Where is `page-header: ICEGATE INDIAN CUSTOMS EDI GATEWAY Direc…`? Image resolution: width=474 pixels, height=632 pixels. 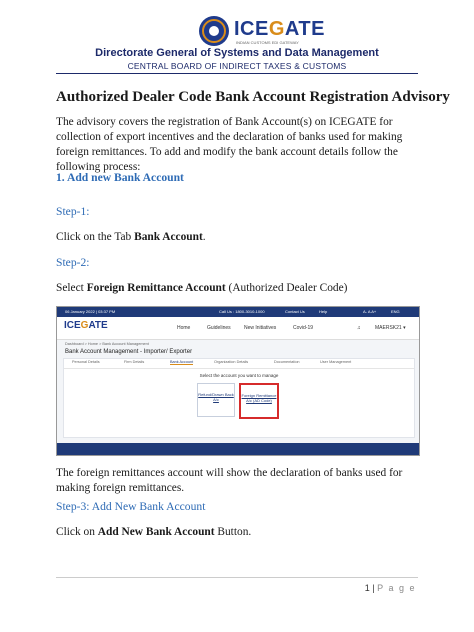
page-header: ICEGATE INDIAN CUSTOMS EDI GATEWAY Direc… is located at coordinates (237, 40).